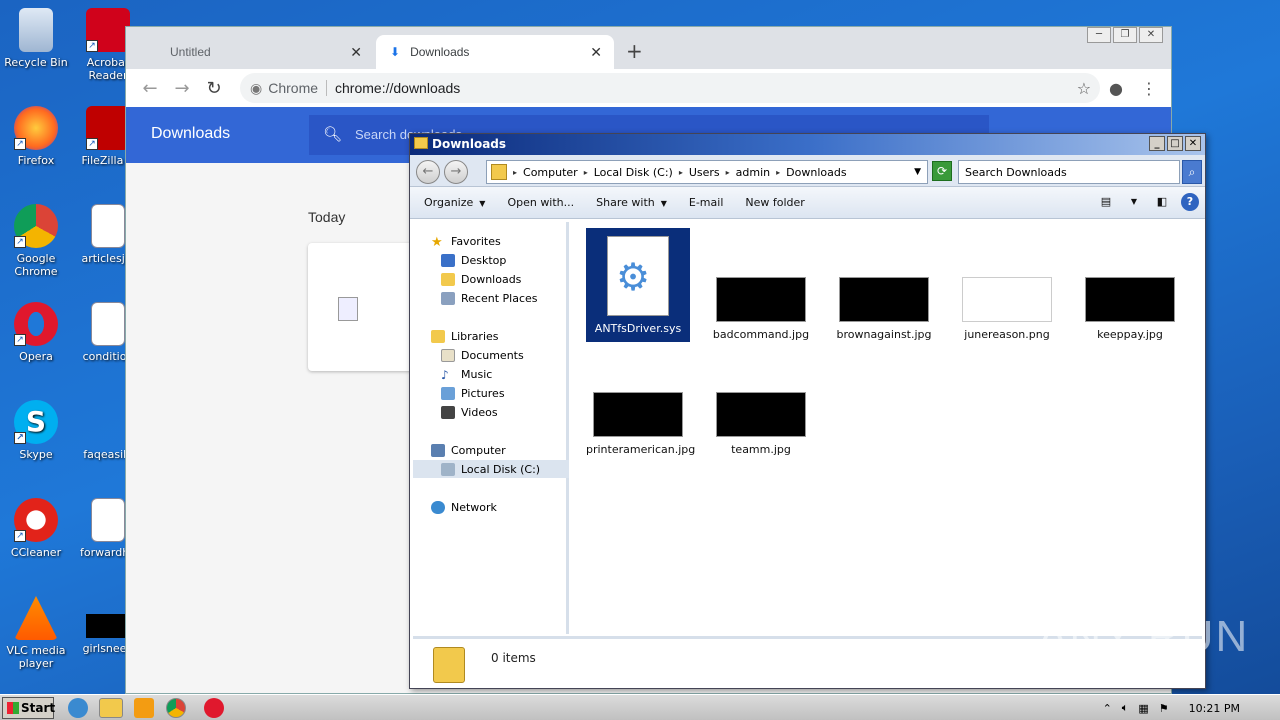 This screenshot has height=720, width=1280. What do you see at coordinates (633, 172) in the screenshot?
I see `breadcrumb-item: Local Disk (C:)` at bounding box center [633, 172].